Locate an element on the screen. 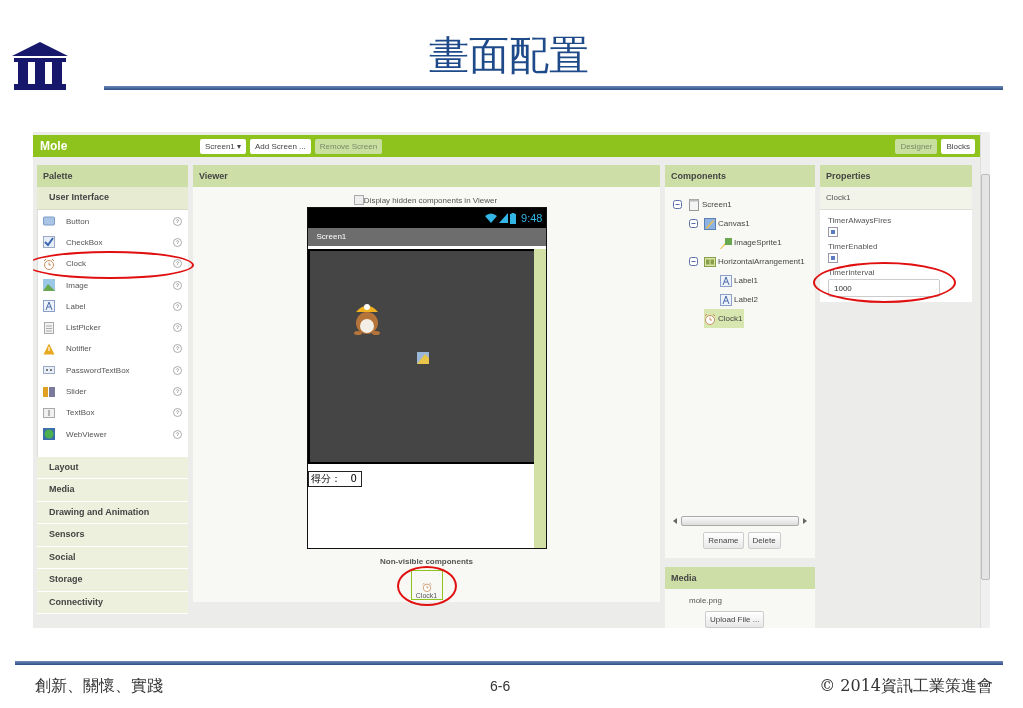 The image size is (1023, 708). checkbox-icon is located at coordinates (49, 242).